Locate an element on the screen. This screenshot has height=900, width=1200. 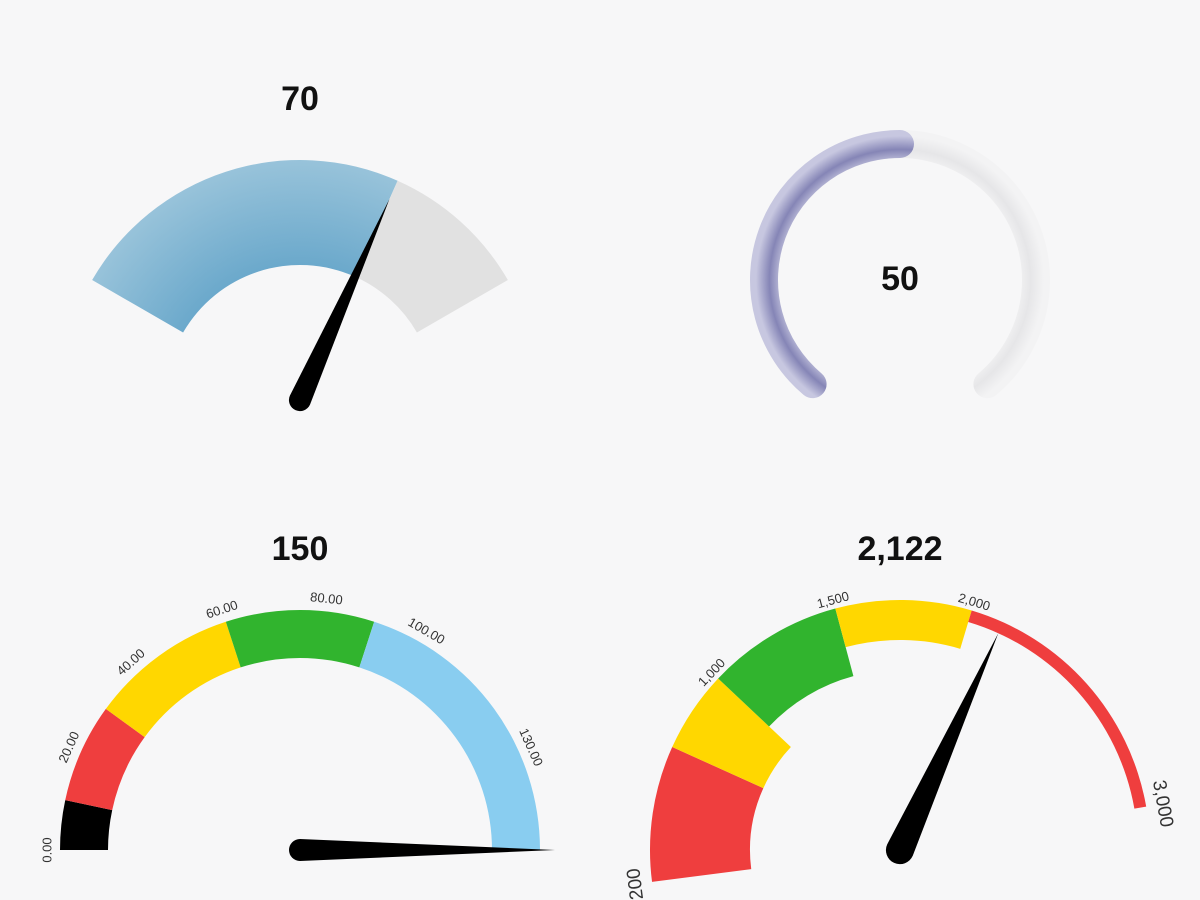
gauge-2-value: 50 is located at coordinates (900, 279).